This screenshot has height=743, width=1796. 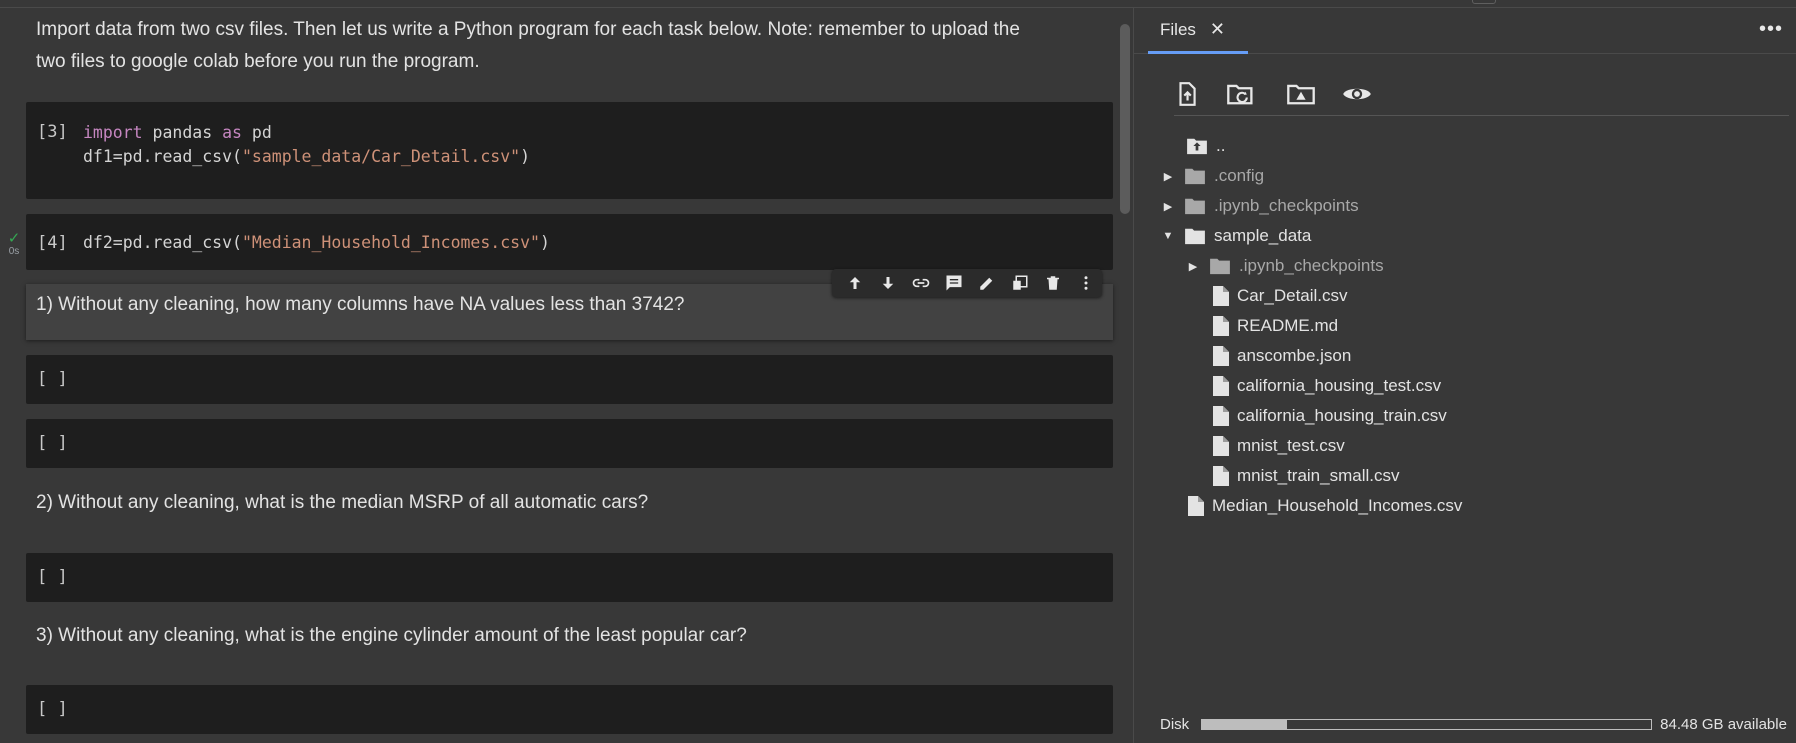 I want to click on tree-item-file: california_housing_test.csv, so click(x=1327, y=386).